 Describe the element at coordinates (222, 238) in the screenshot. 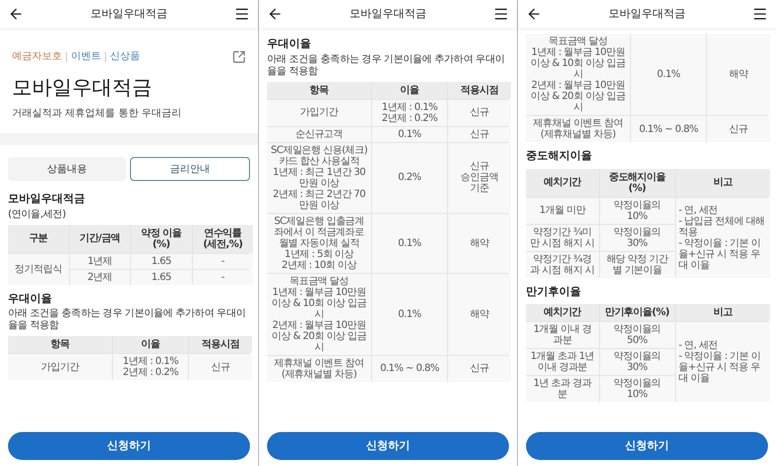

I see `column-header: 연수익률 (세전,%)` at that location.